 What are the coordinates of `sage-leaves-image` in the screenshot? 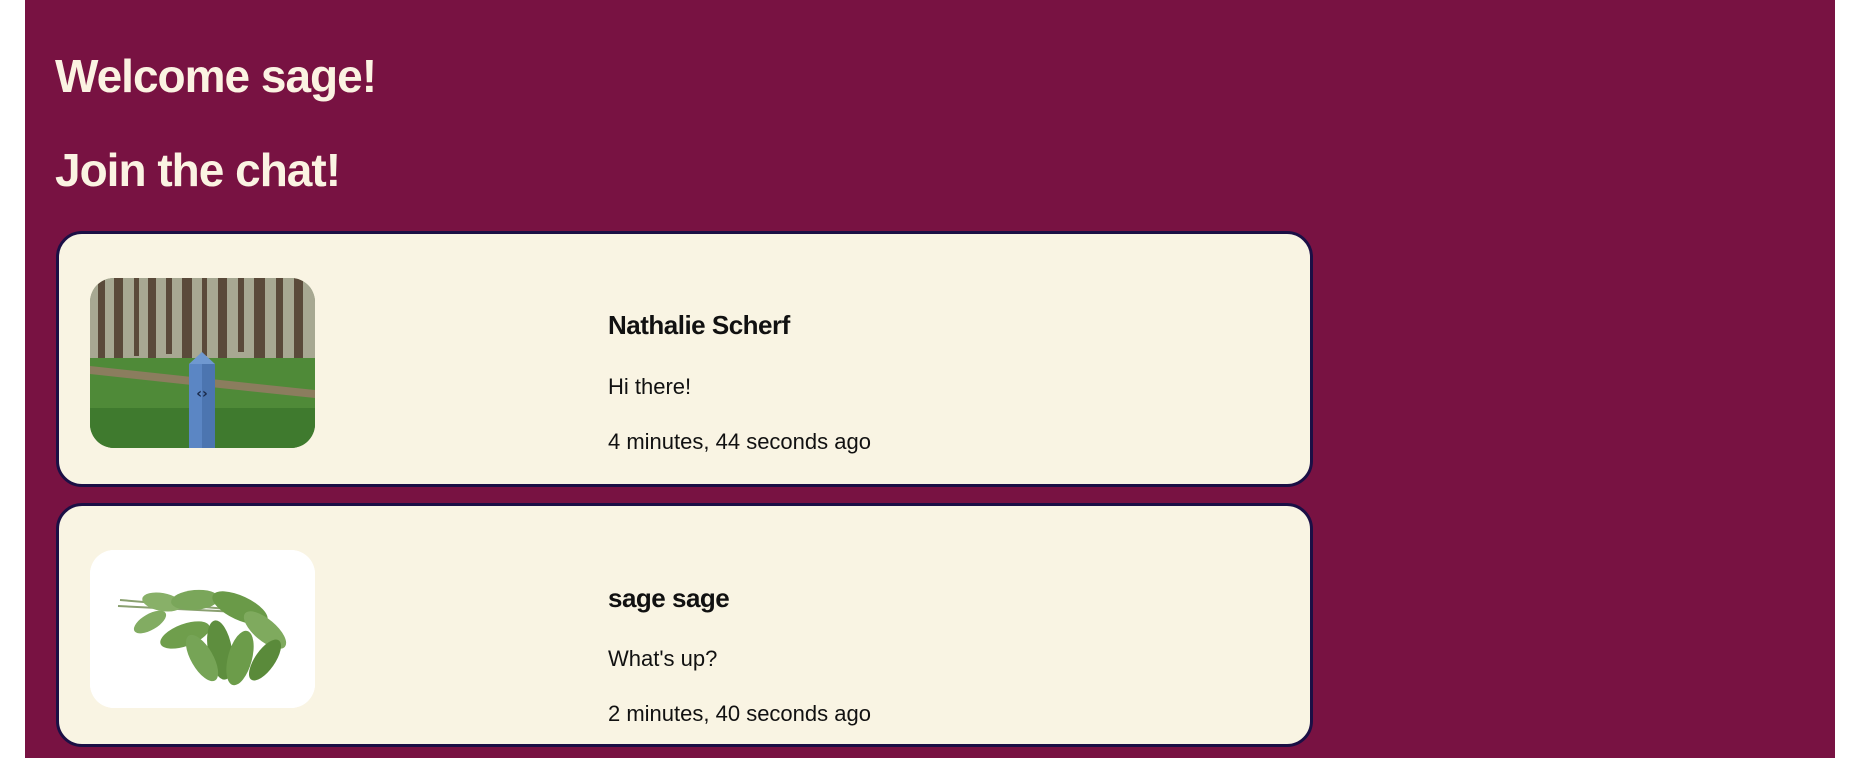 It's located at (202, 629).